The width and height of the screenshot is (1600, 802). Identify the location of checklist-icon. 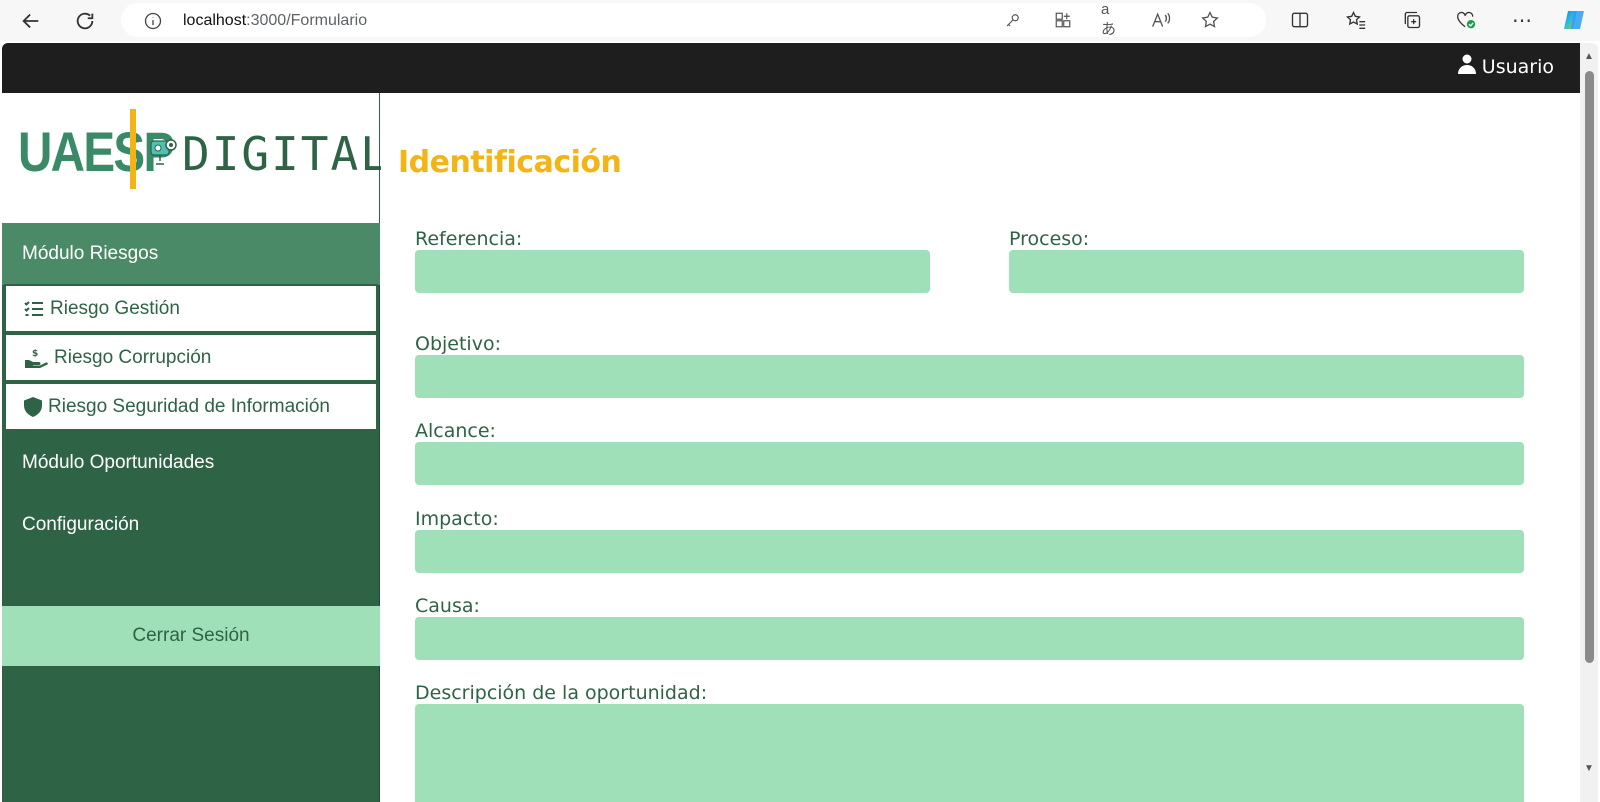
(34, 309).